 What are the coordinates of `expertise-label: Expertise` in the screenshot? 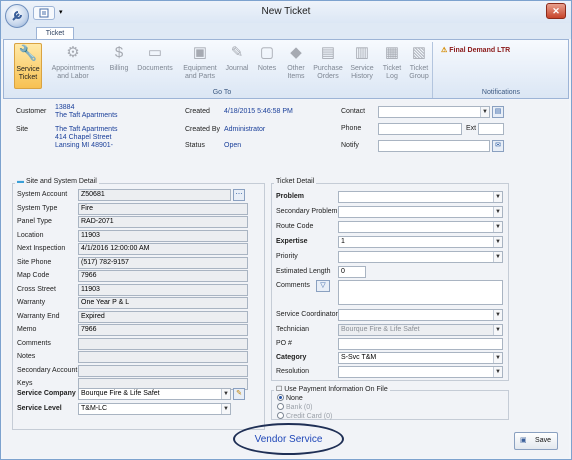 It's located at (292, 241).